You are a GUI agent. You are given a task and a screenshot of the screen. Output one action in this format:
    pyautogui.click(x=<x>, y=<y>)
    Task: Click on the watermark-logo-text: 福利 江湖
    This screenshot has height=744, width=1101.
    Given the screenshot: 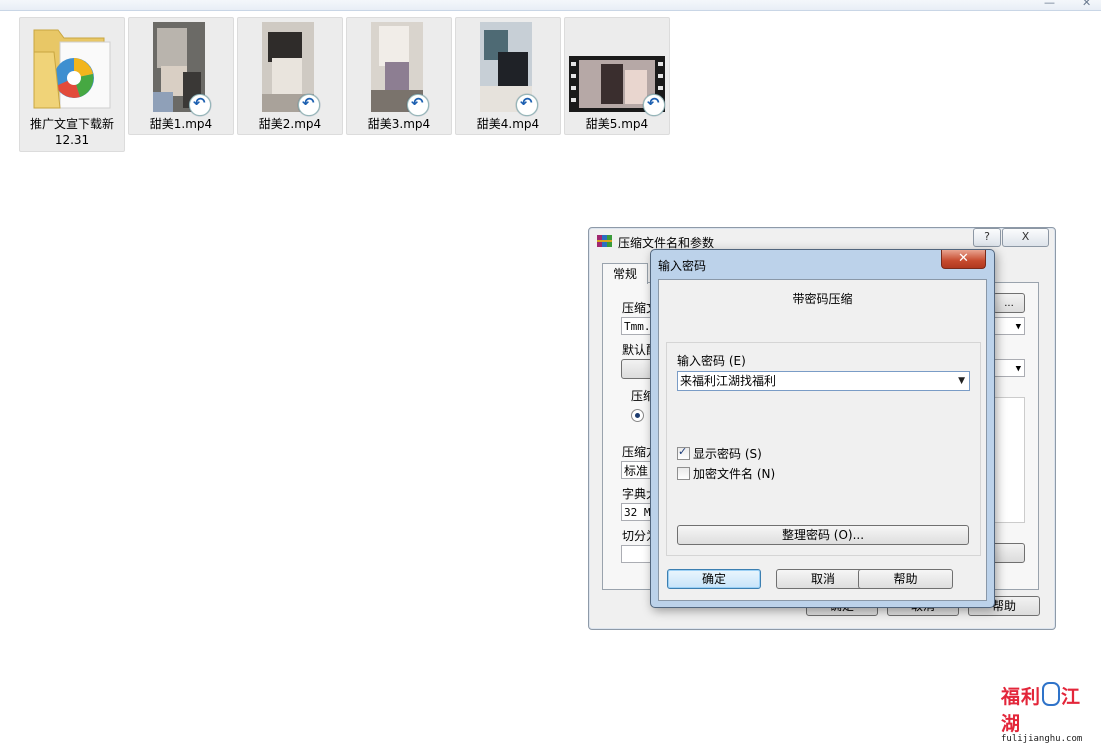 What is the action you would take?
    pyautogui.click(x=1049, y=709)
    